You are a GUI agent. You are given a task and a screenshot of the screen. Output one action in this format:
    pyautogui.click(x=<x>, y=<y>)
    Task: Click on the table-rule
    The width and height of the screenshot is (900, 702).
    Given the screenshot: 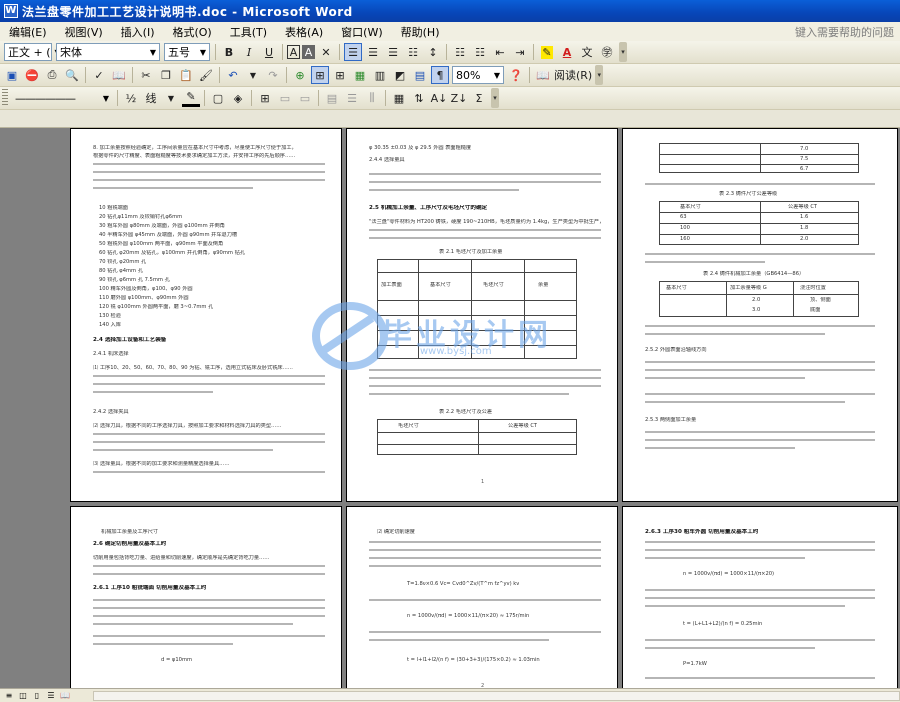 What is the action you would take?
    pyautogui.click(x=793, y=299)
    